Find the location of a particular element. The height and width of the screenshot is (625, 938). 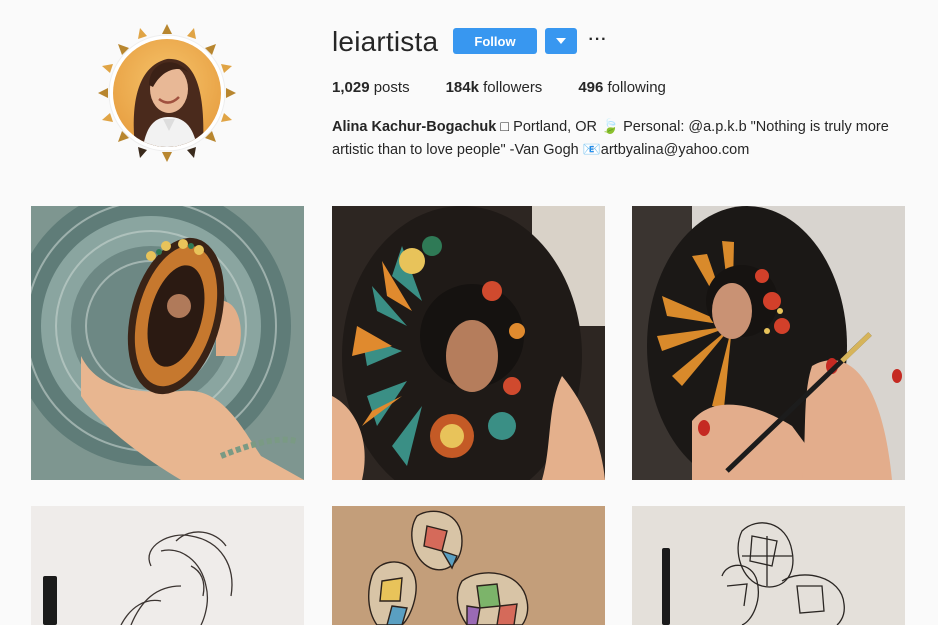

following-label: following is located at coordinates (636, 87).